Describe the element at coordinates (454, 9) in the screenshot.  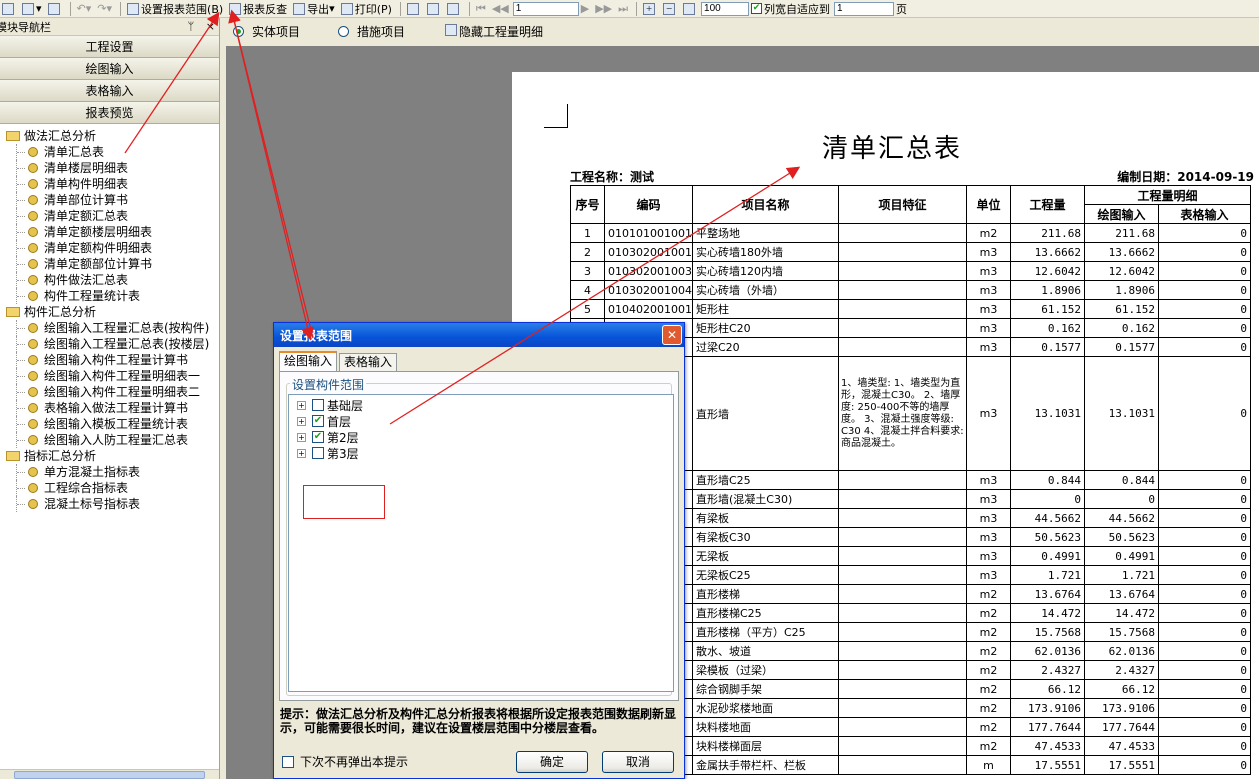
I see `multi-page-button` at that location.